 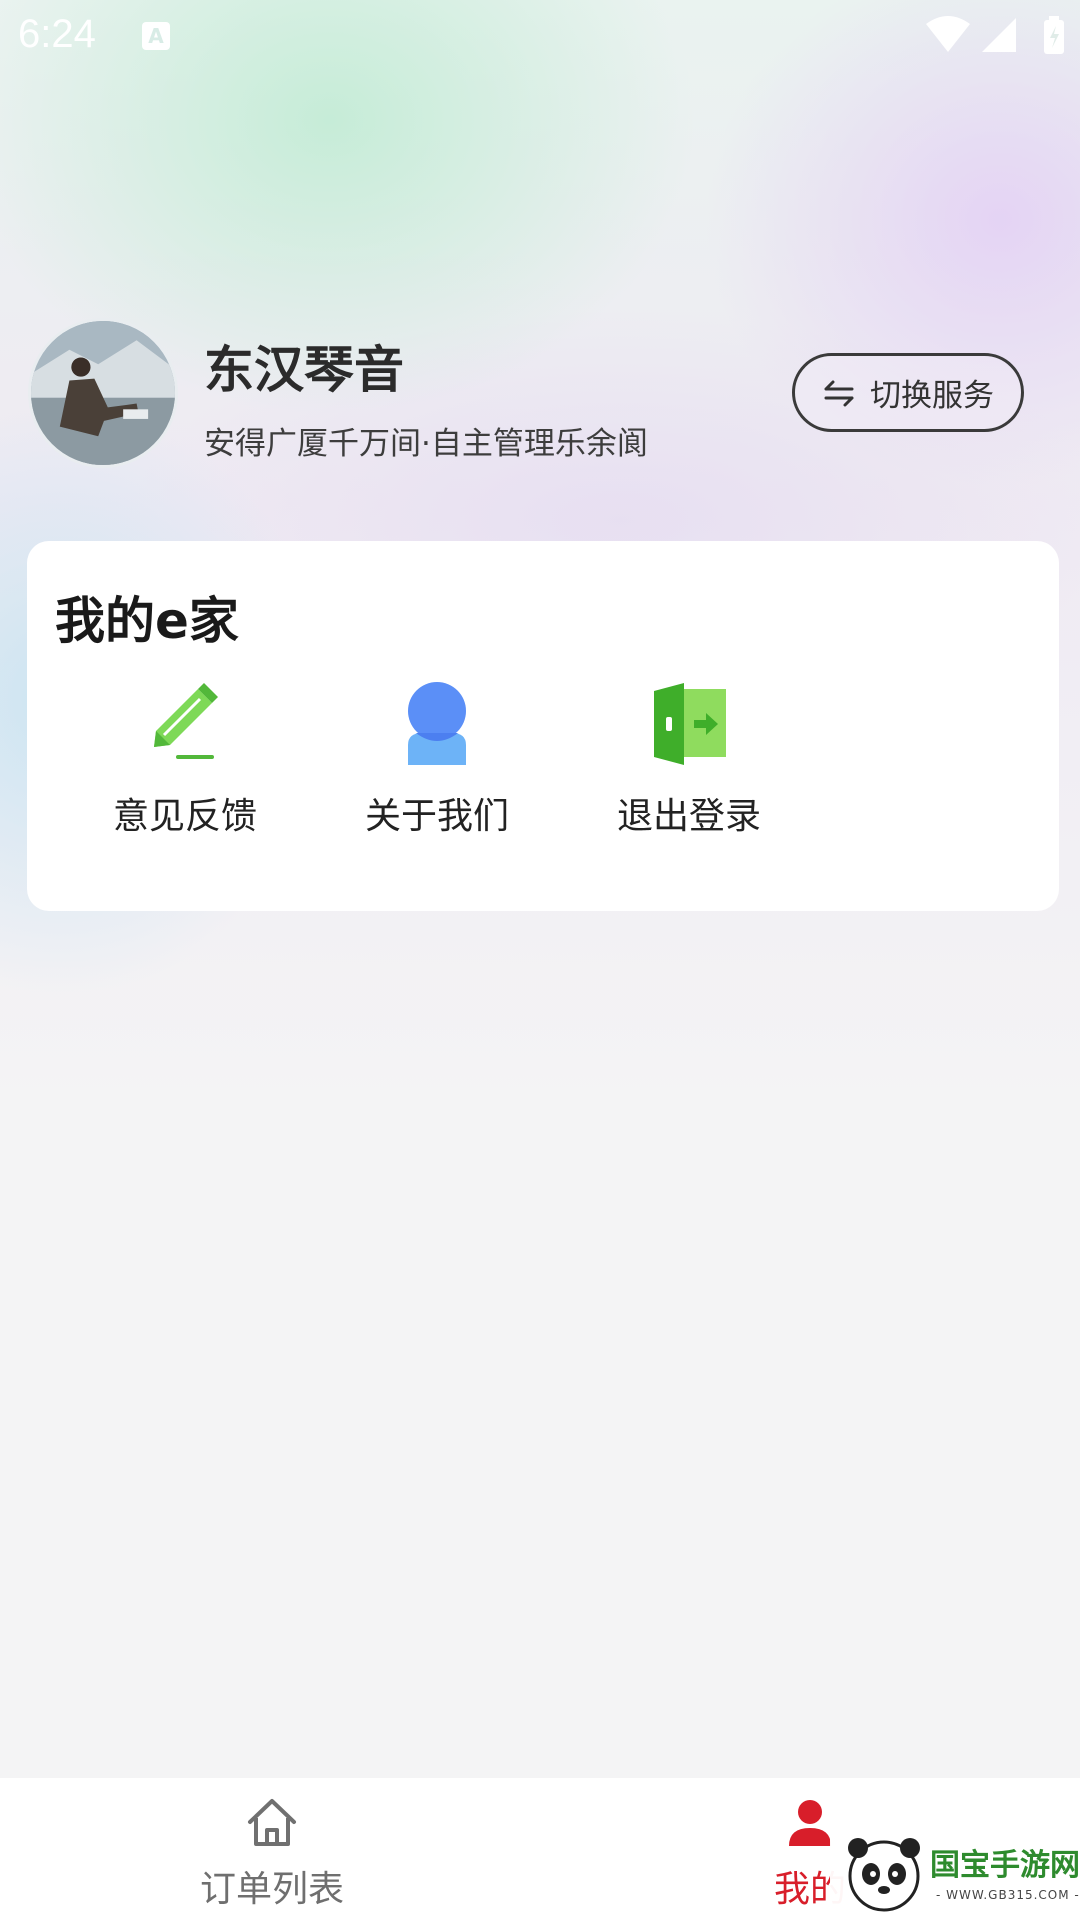 What do you see at coordinates (184, 816) in the screenshot?
I see `feedback-label: 意见反馈` at bounding box center [184, 816].